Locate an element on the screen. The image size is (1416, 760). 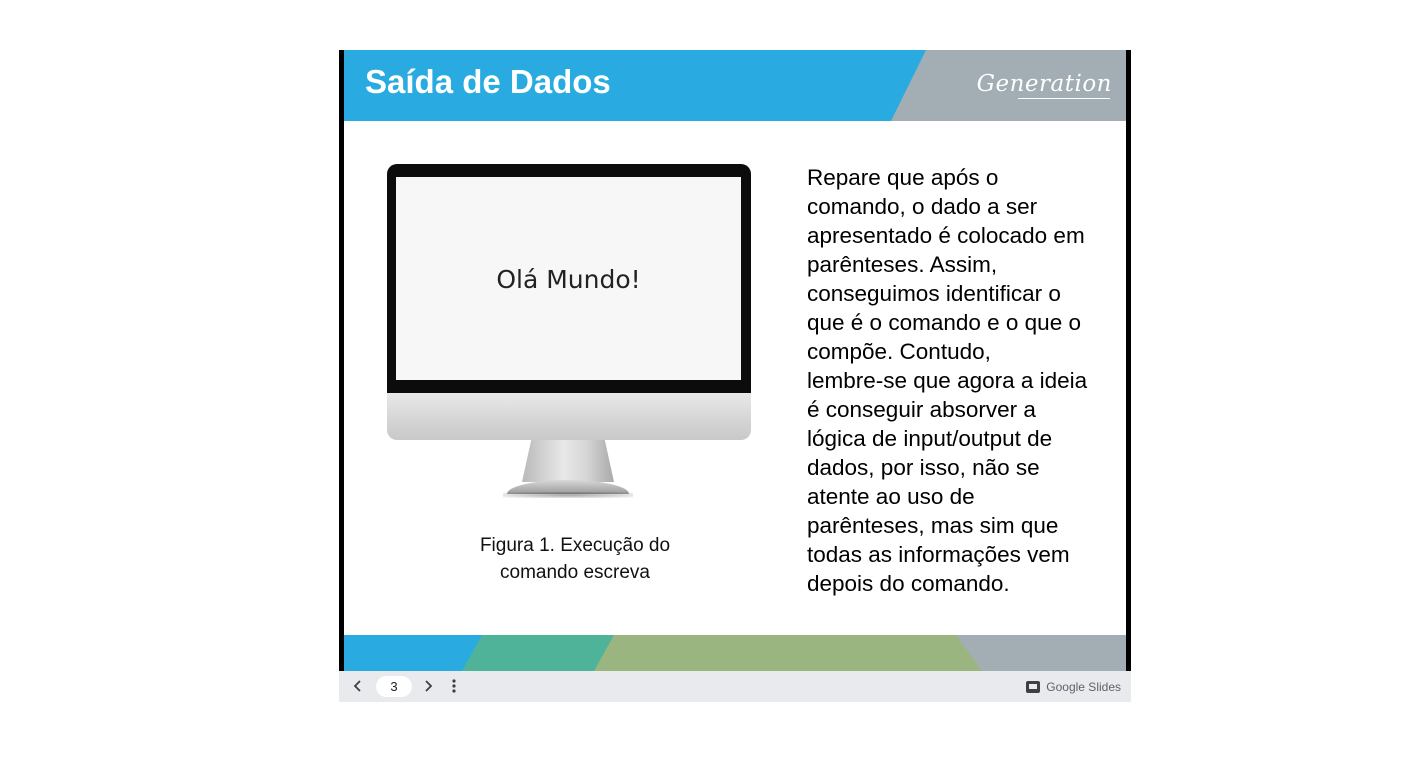
monitor-bezel: Olá Mundo! is located at coordinates (569, 278).